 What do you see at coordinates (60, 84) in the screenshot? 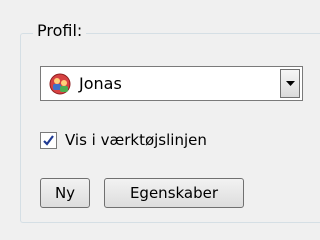
I see `profile-avatar-icon` at bounding box center [60, 84].